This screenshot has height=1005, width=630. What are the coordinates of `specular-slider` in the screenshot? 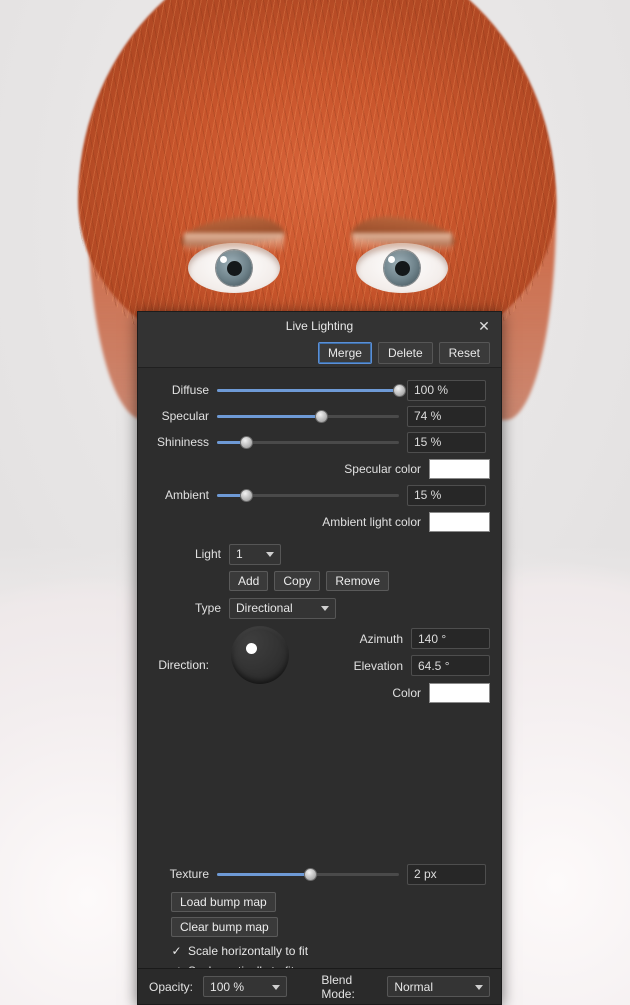 It's located at (308, 416).